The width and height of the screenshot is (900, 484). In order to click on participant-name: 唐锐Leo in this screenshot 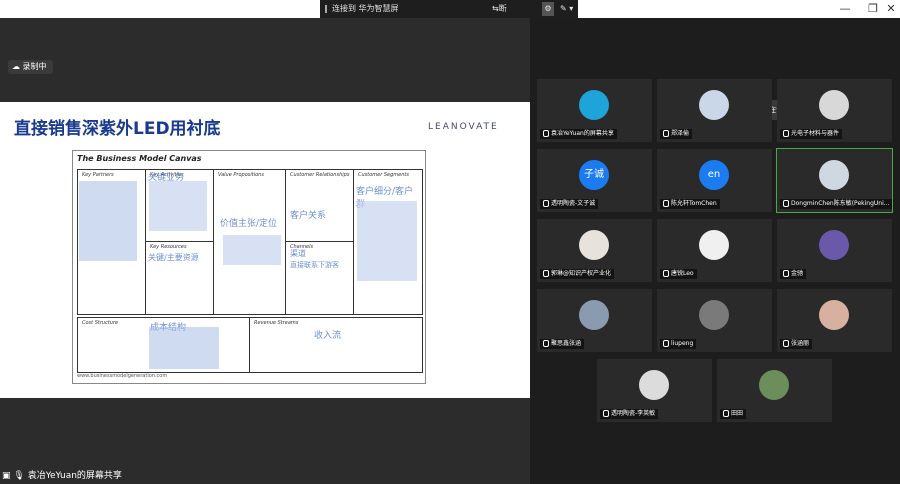, I will do `click(678, 274)`.